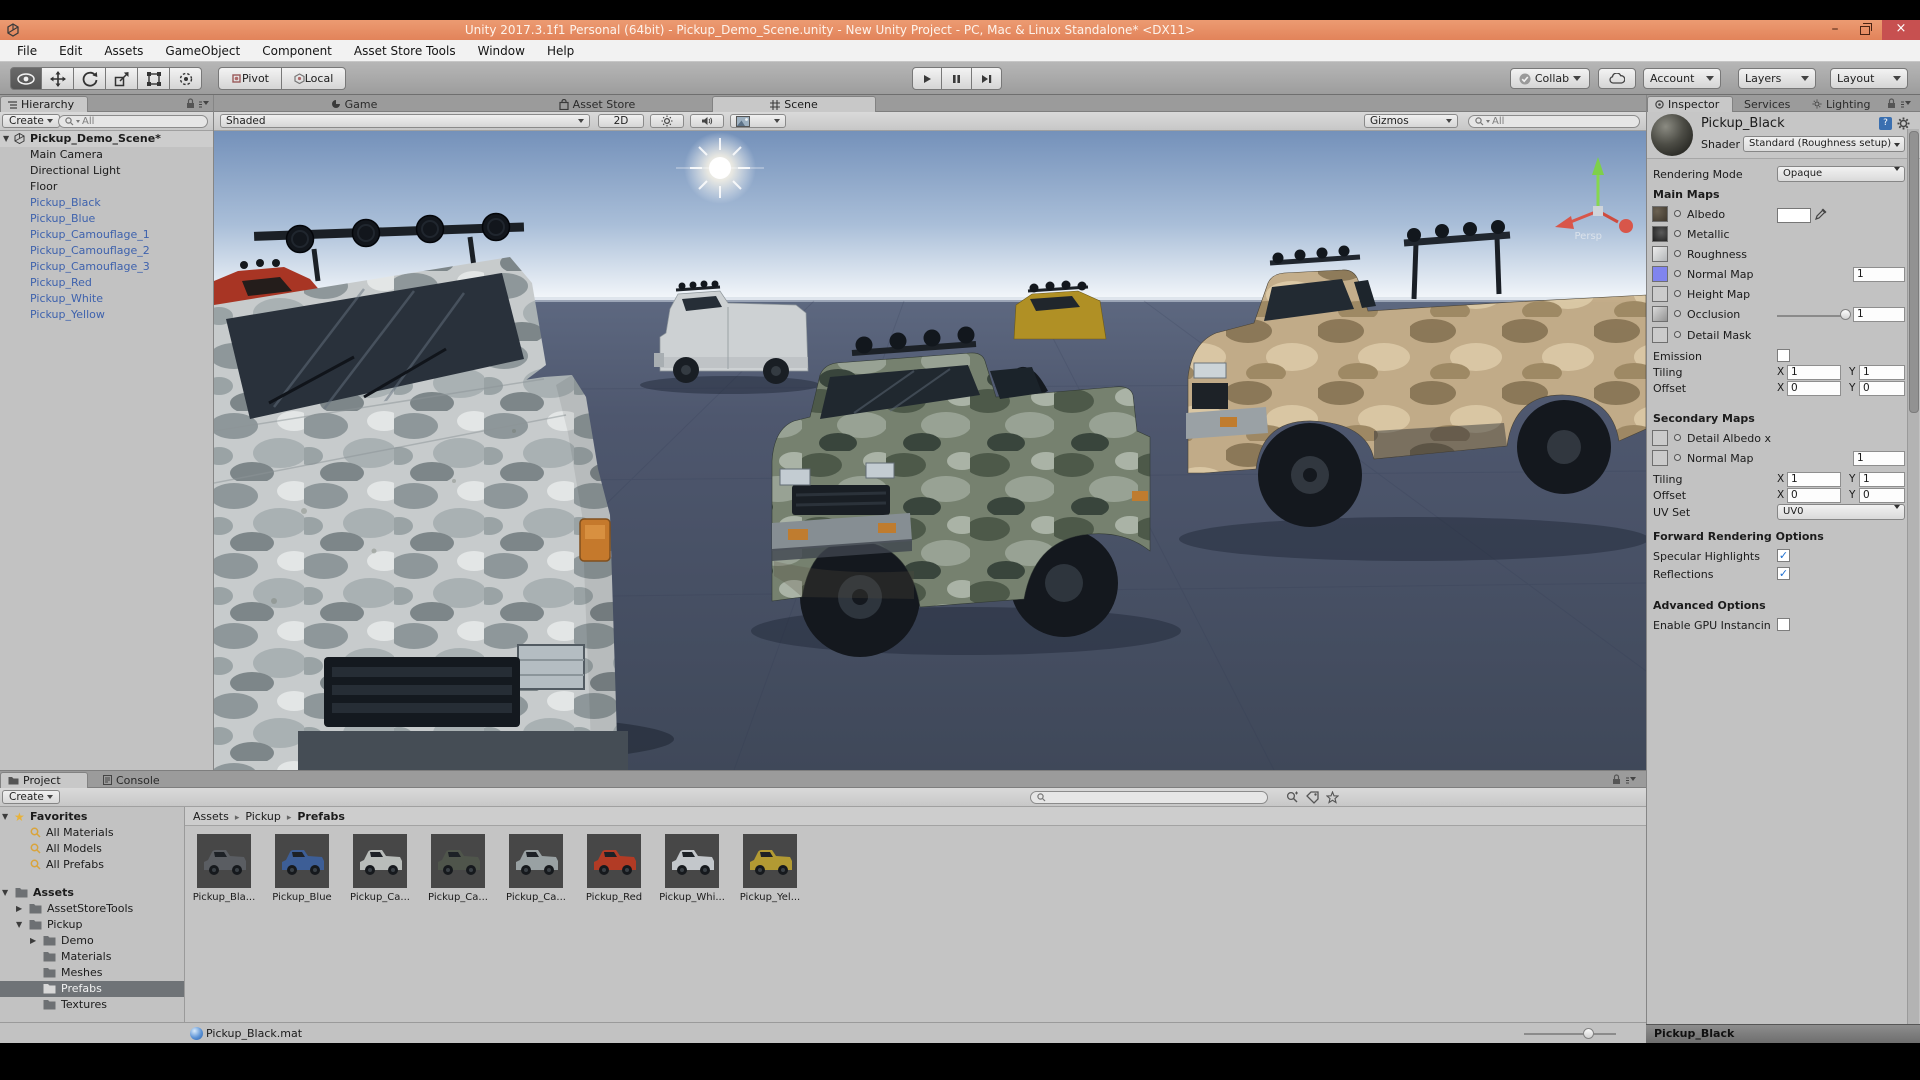 The image size is (1920, 1080). Describe the element at coordinates (1841, 174) in the screenshot. I see `rendering-mode-dropdown: Opaque` at that location.